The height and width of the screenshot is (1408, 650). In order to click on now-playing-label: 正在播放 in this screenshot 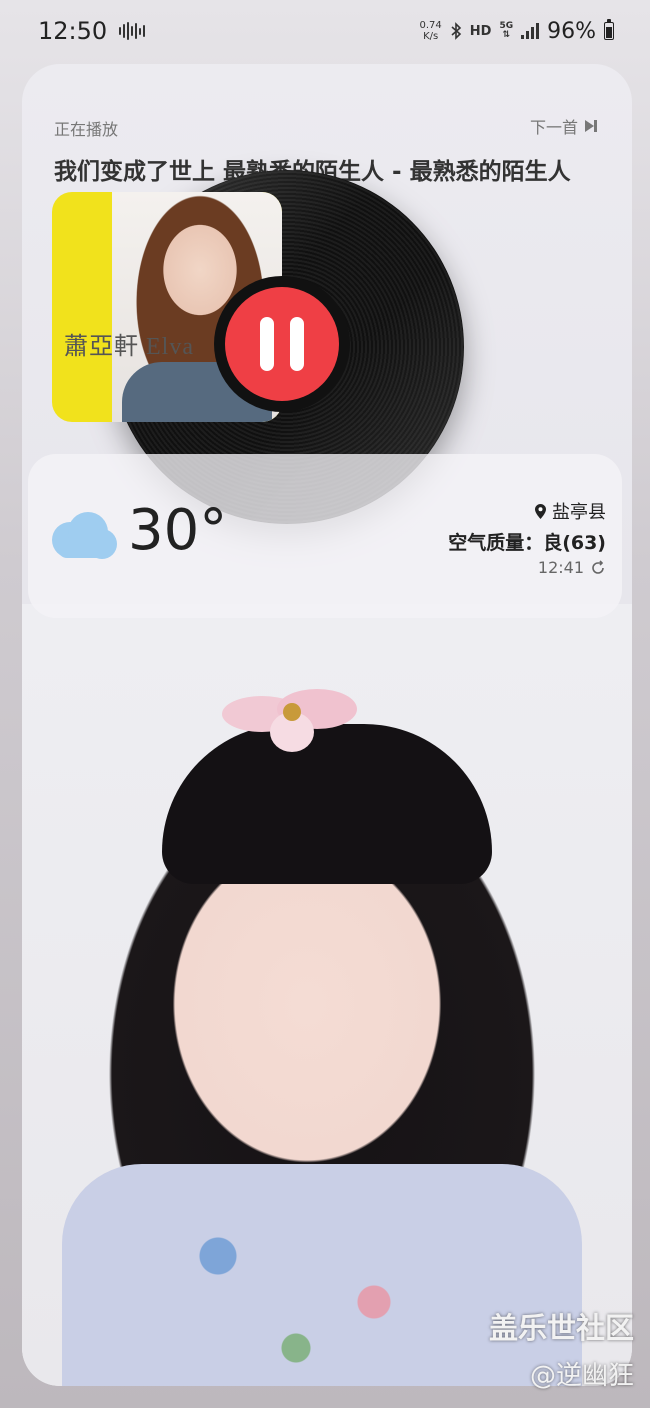, I will do `click(86, 129)`.